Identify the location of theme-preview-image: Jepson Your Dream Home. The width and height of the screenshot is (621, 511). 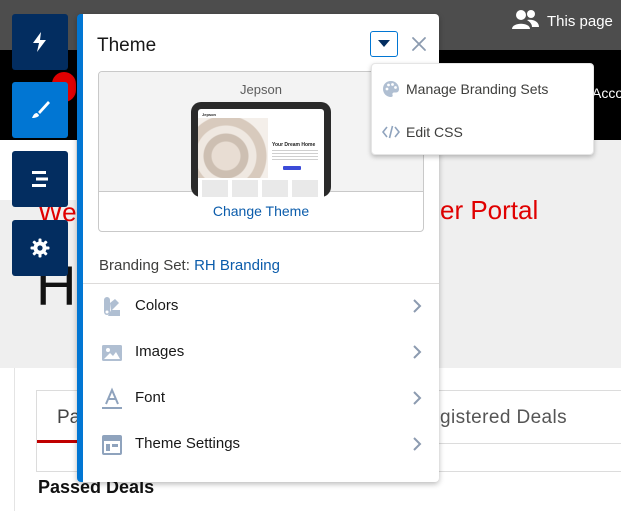
(261, 149).